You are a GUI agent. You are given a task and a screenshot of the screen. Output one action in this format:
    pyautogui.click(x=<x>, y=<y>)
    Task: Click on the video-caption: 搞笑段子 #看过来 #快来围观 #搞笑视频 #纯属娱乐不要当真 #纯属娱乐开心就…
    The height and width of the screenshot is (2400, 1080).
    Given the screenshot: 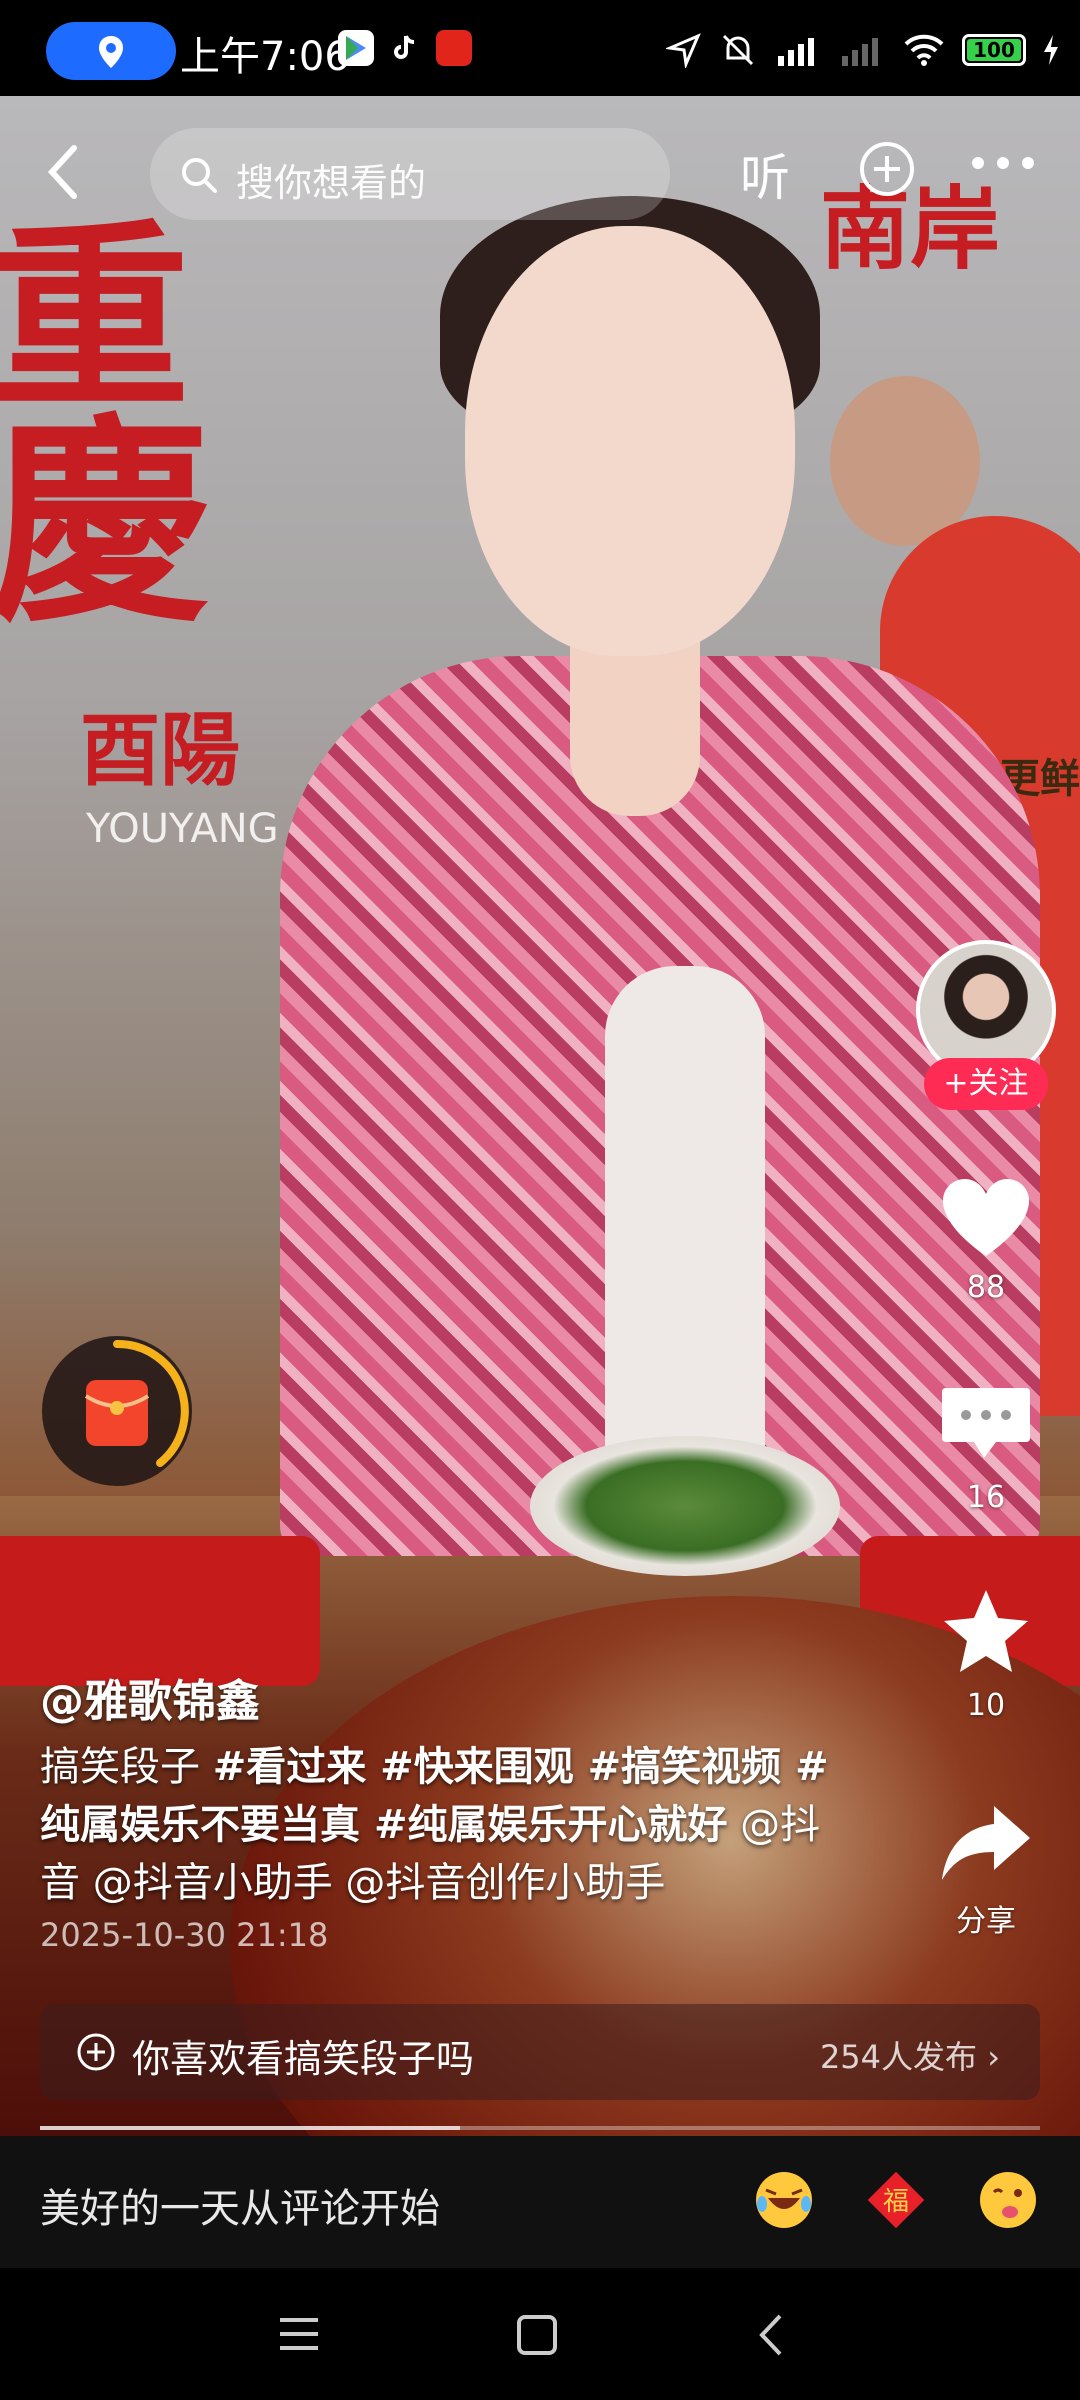 What is the action you would take?
    pyautogui.click(x=440, y=1825)
    